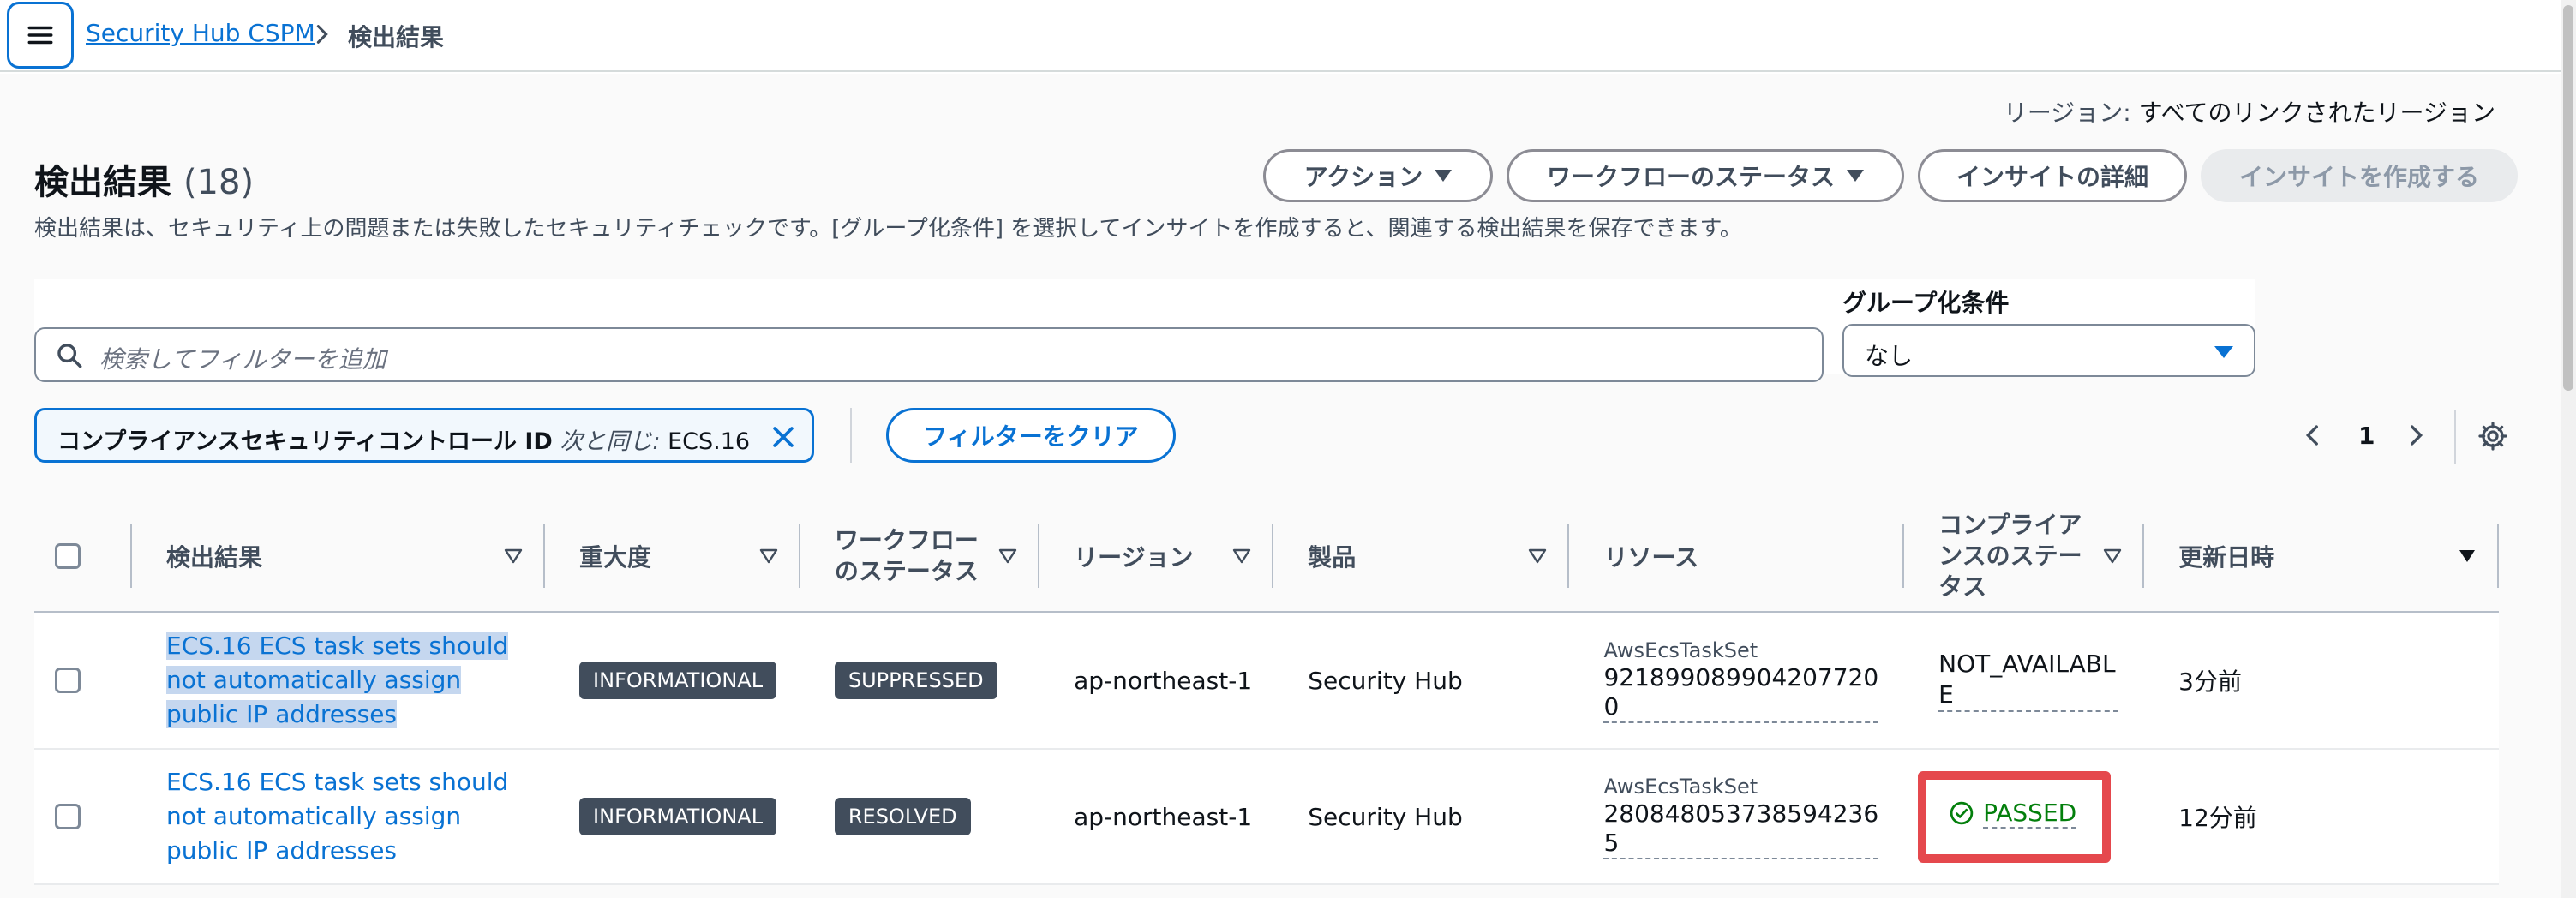 This screenshot has height=898, width=2576. I want to click on clear-filters-button: フィルターをクリア, so click(1031, 435).